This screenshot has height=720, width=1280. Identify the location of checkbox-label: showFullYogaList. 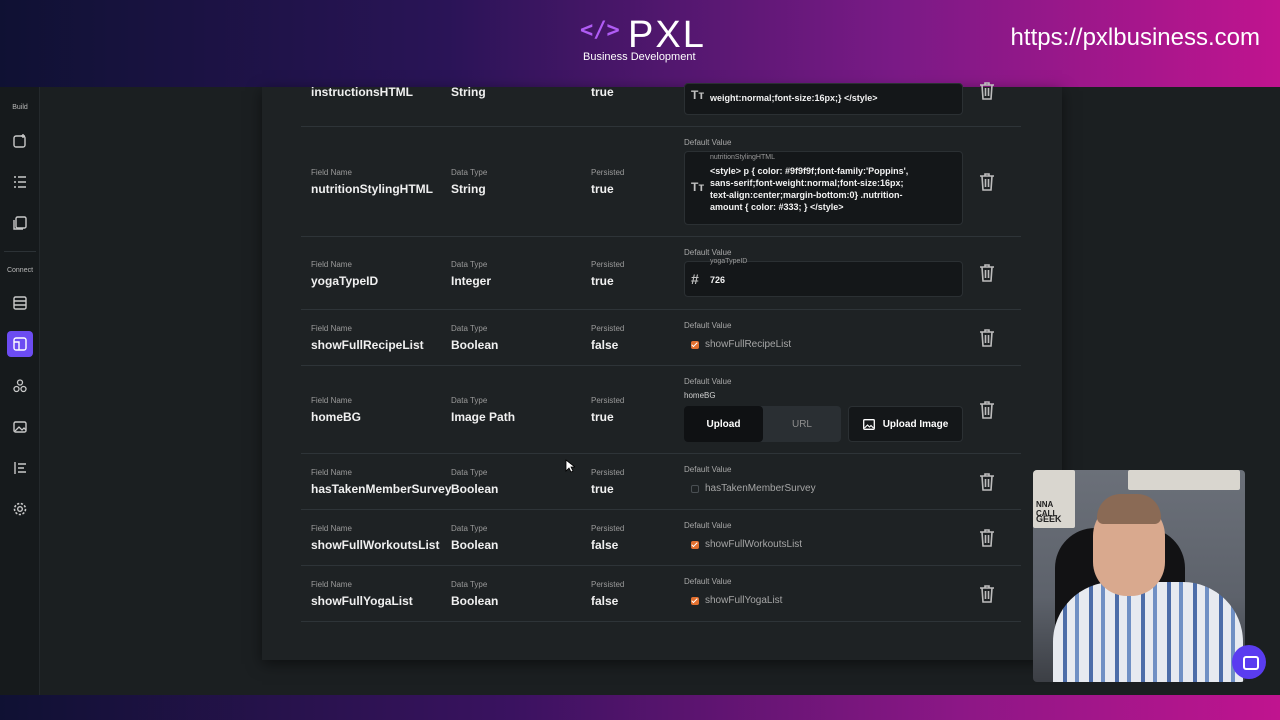
(744, 600).